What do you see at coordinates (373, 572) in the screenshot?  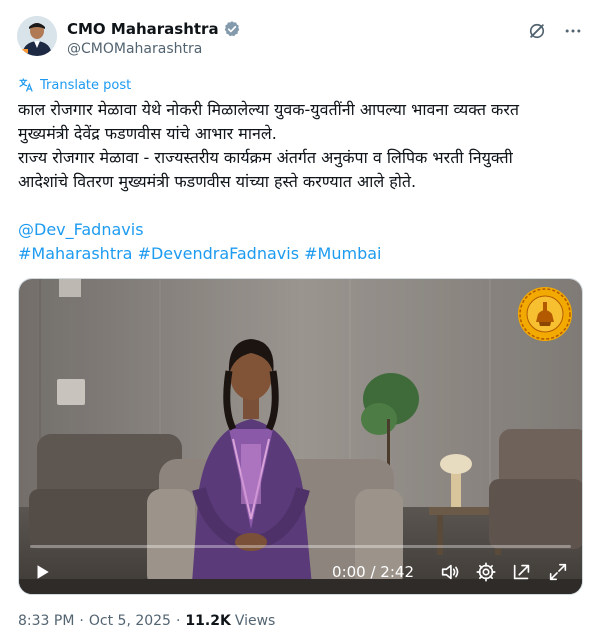 I see `video-time: 0:00 / 2:42` at bounding box center [373, 572].